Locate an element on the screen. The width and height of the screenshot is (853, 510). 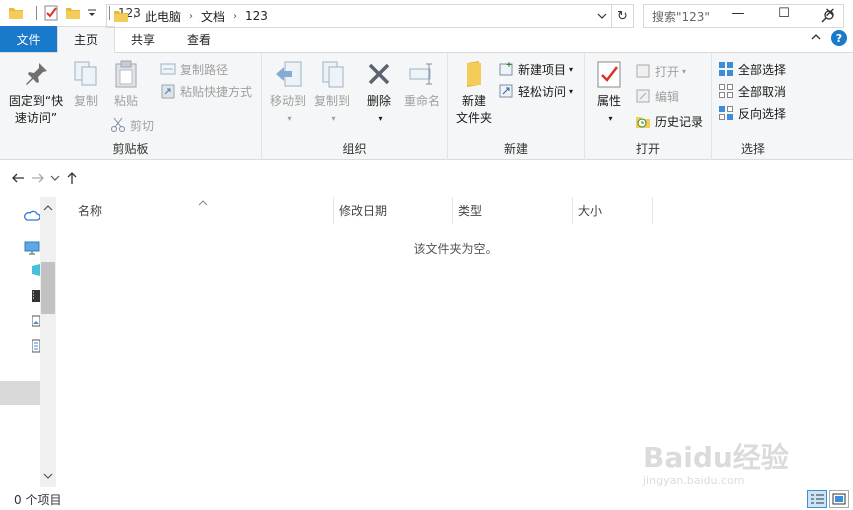
forward-arrow-icon is located at coordinates (38, 178).